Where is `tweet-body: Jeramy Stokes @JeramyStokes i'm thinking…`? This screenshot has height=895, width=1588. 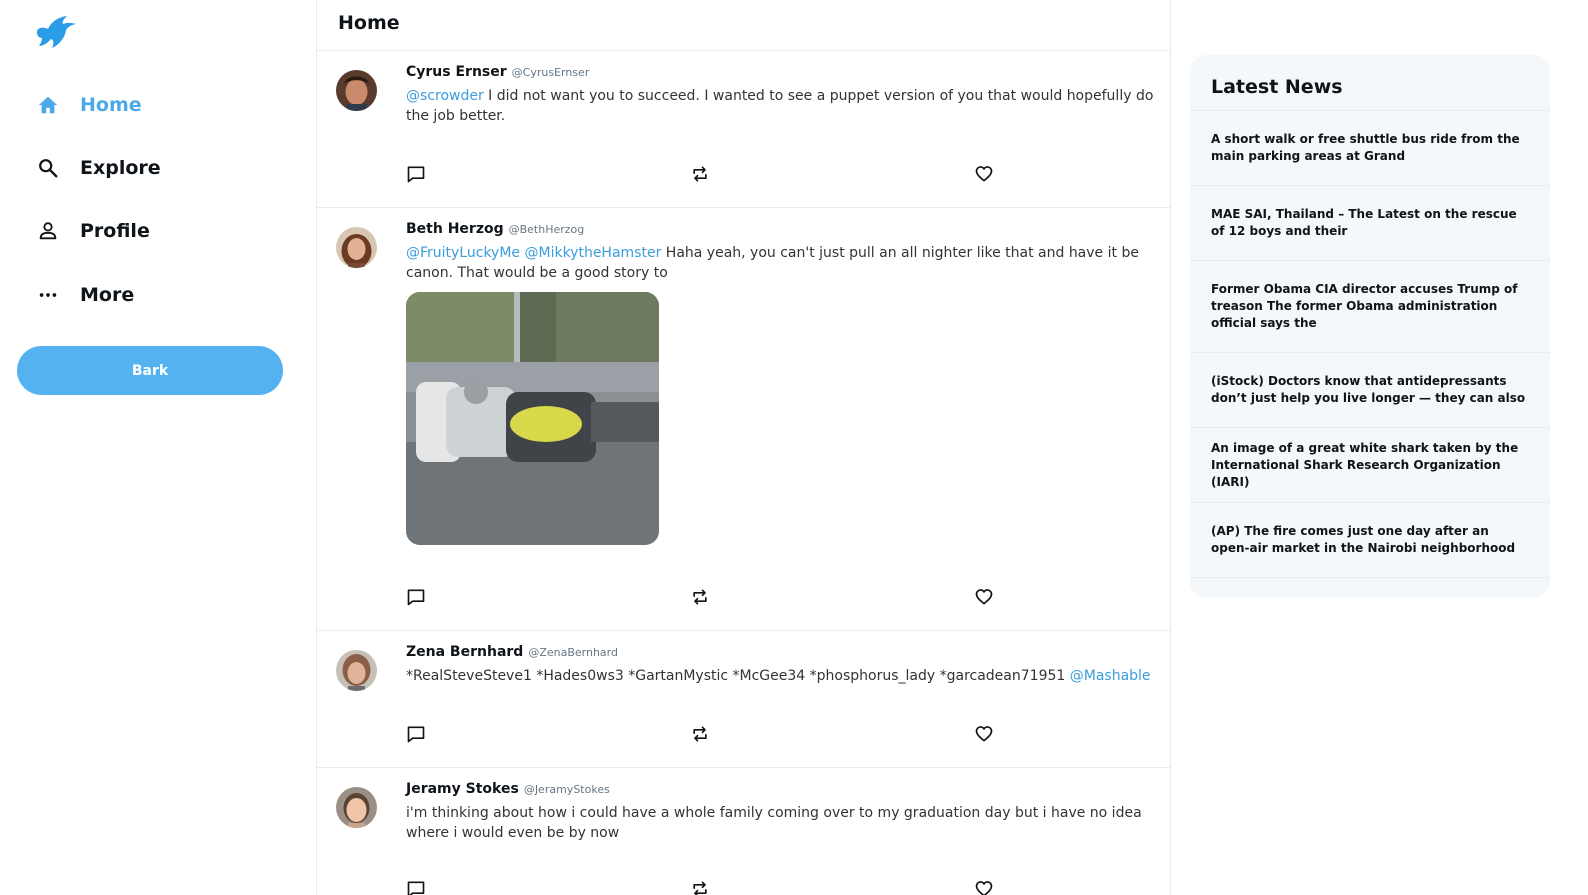 tweet-body: Jeramy Stokes @JeramyStokes i'm thinking… is located at coordinates (781, 812).